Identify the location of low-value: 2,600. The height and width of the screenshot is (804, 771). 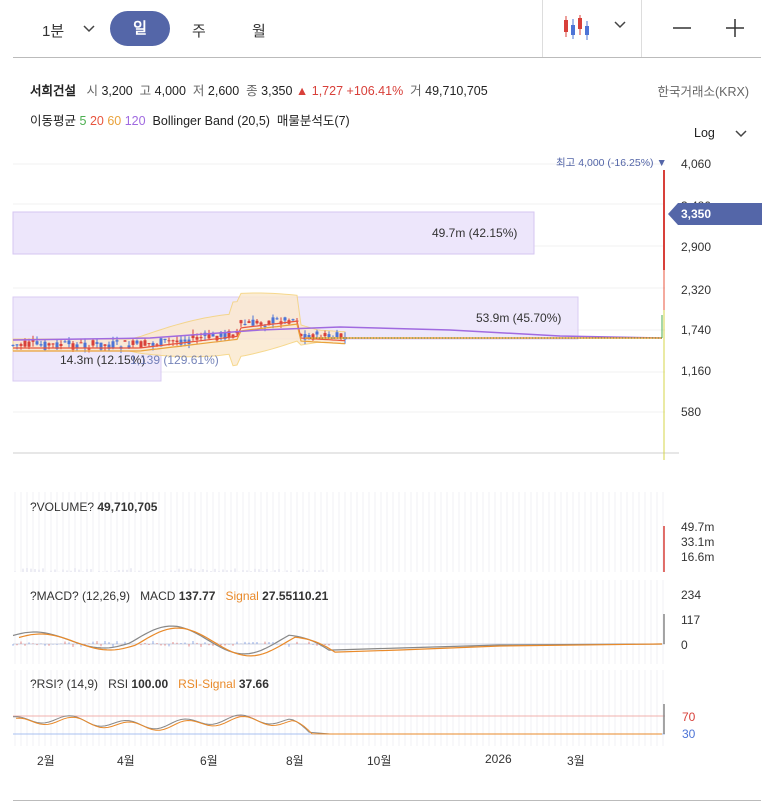
(223, 91).